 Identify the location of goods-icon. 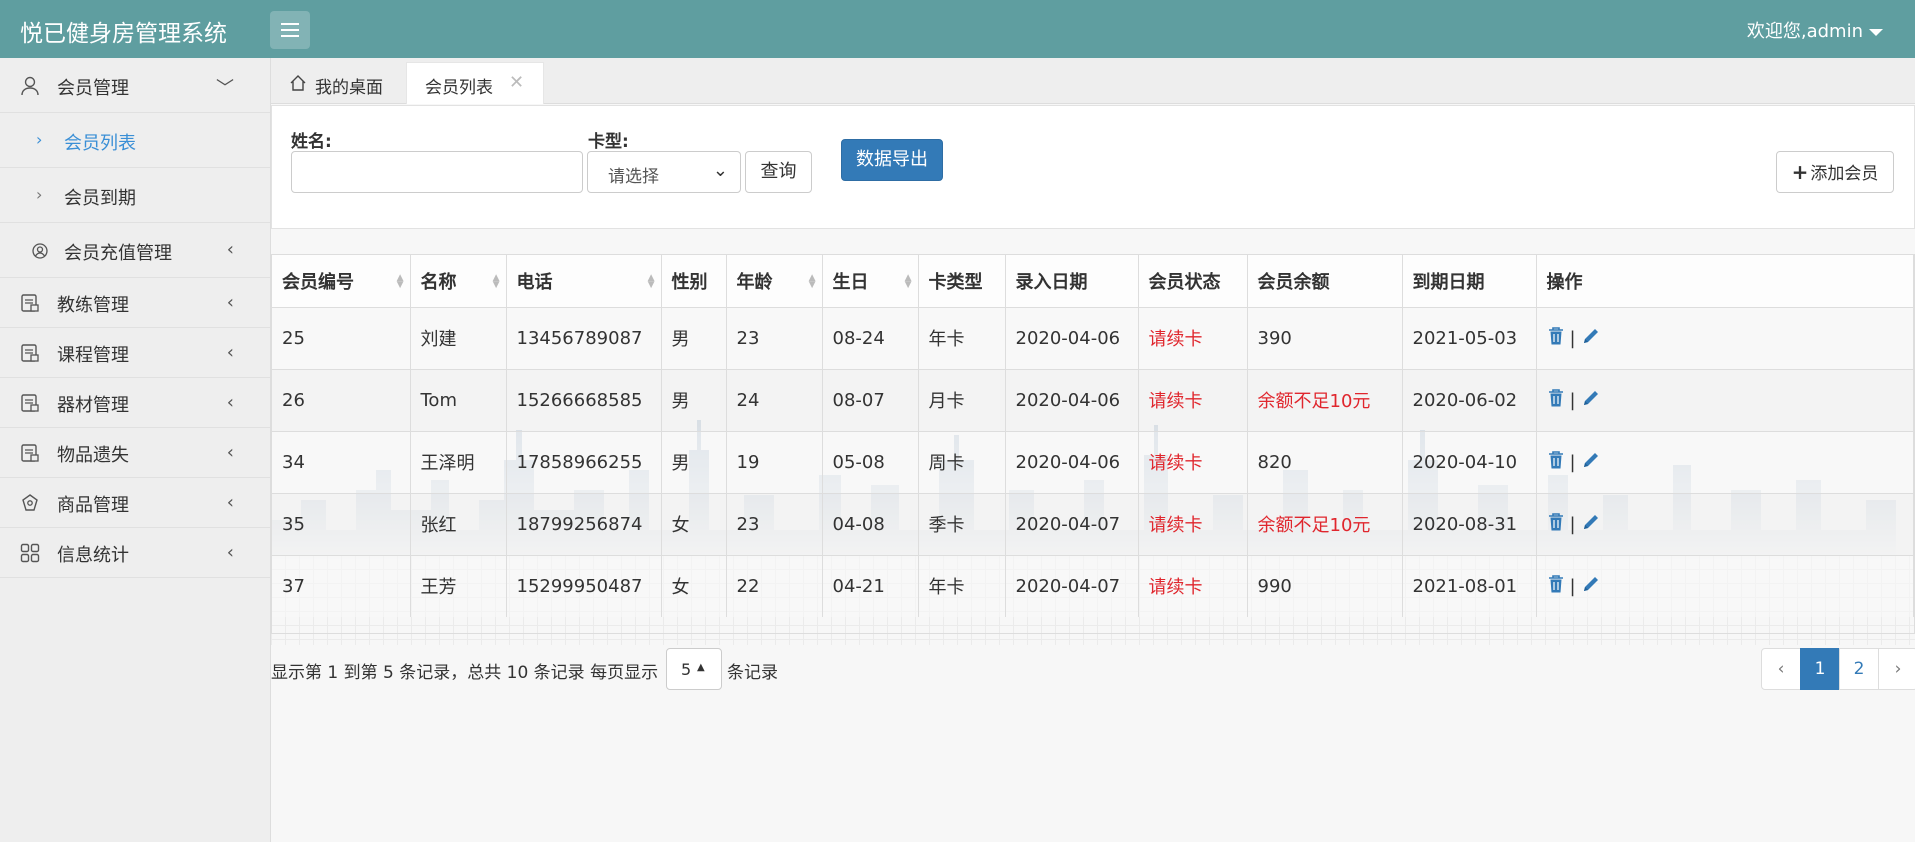
(30, 502).